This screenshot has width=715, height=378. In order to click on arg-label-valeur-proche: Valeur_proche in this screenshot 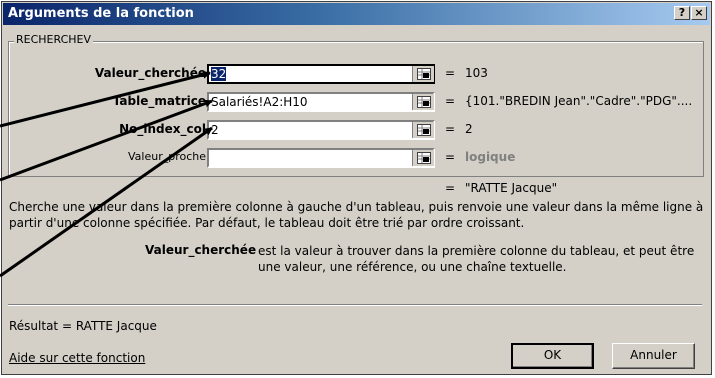, I will do `click(166, 156)`.